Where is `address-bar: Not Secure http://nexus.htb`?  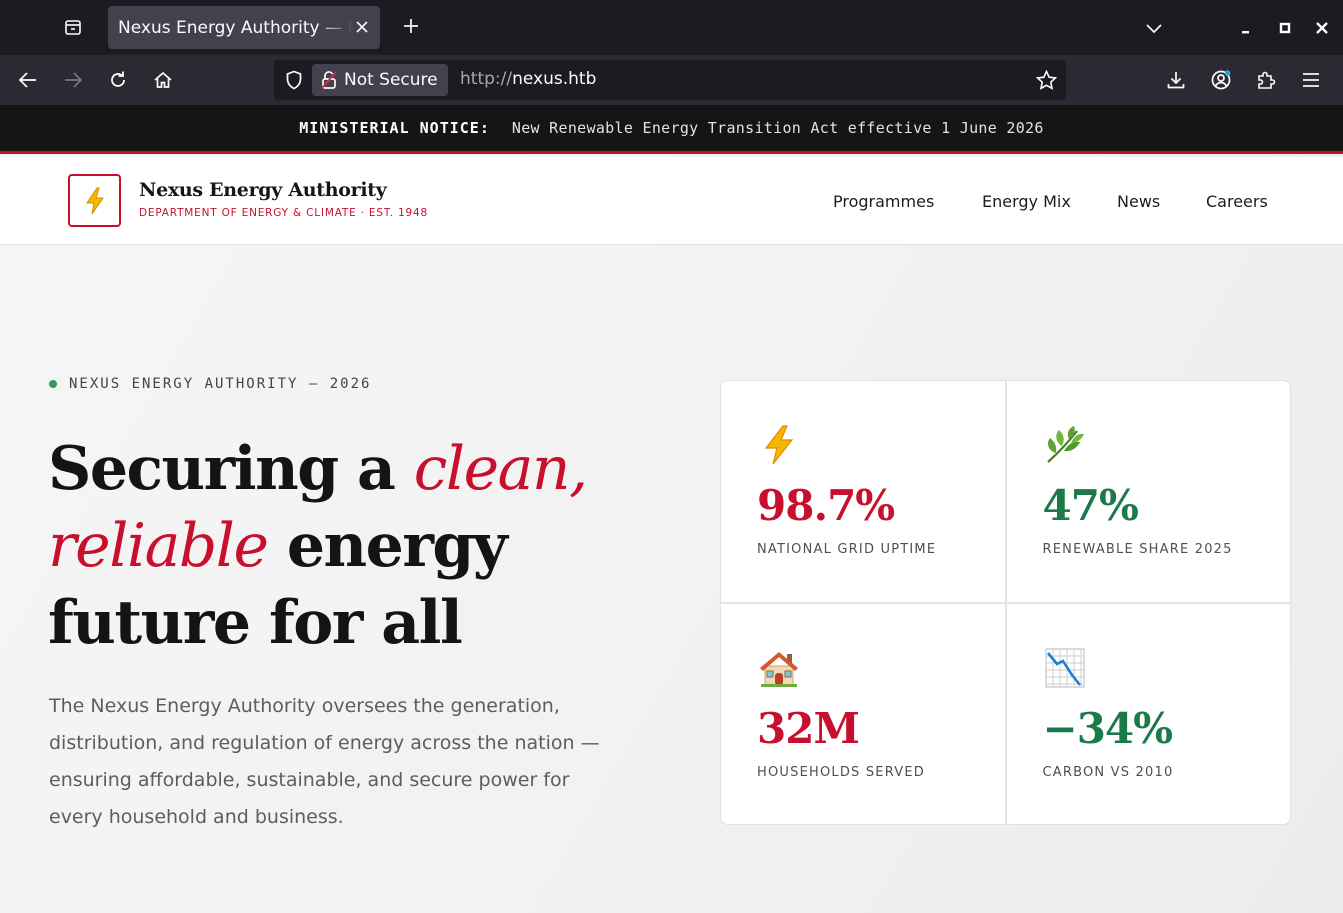
address-bar: Not Secure http://nexus.htb is located at coordinates (670, 80).